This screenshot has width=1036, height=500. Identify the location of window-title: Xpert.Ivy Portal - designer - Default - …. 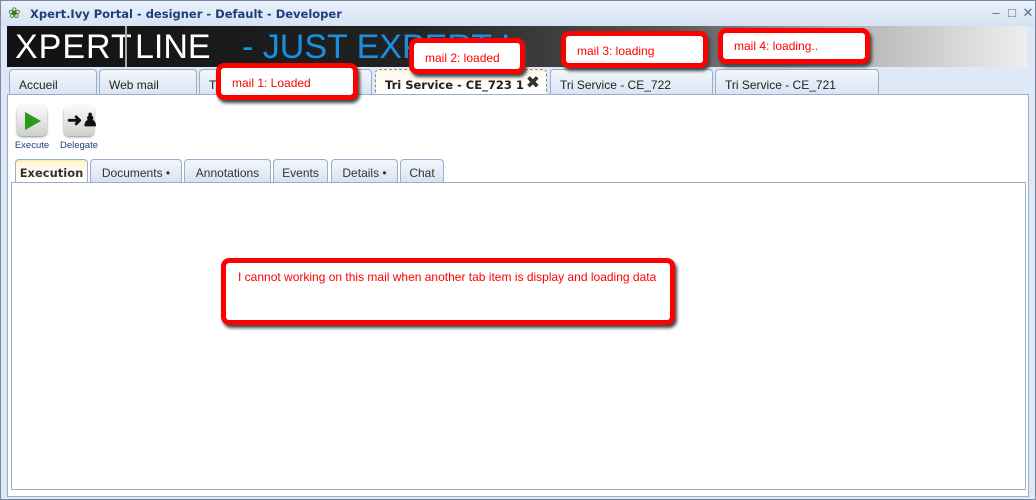
(186, 14).